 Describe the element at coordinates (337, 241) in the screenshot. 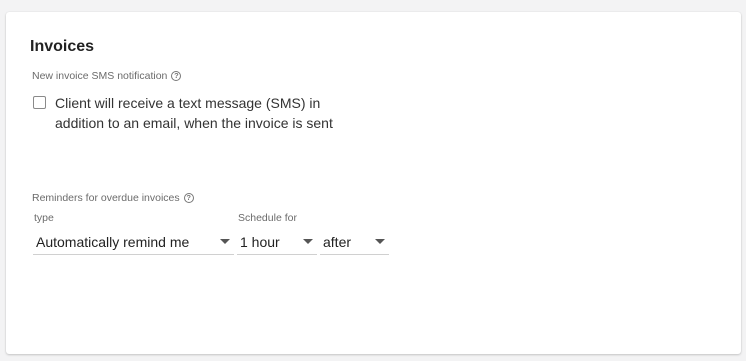

I see `schedule-timing-value: after` at that location.